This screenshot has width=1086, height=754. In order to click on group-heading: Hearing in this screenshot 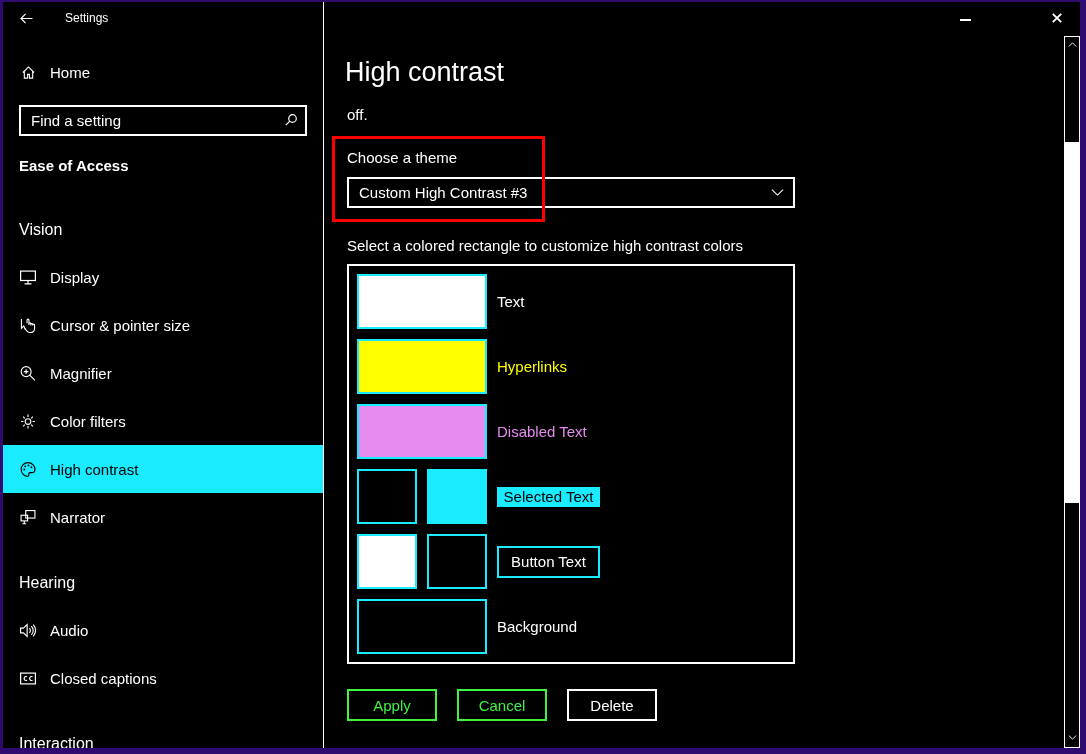, I will do `click(48, 583)`.